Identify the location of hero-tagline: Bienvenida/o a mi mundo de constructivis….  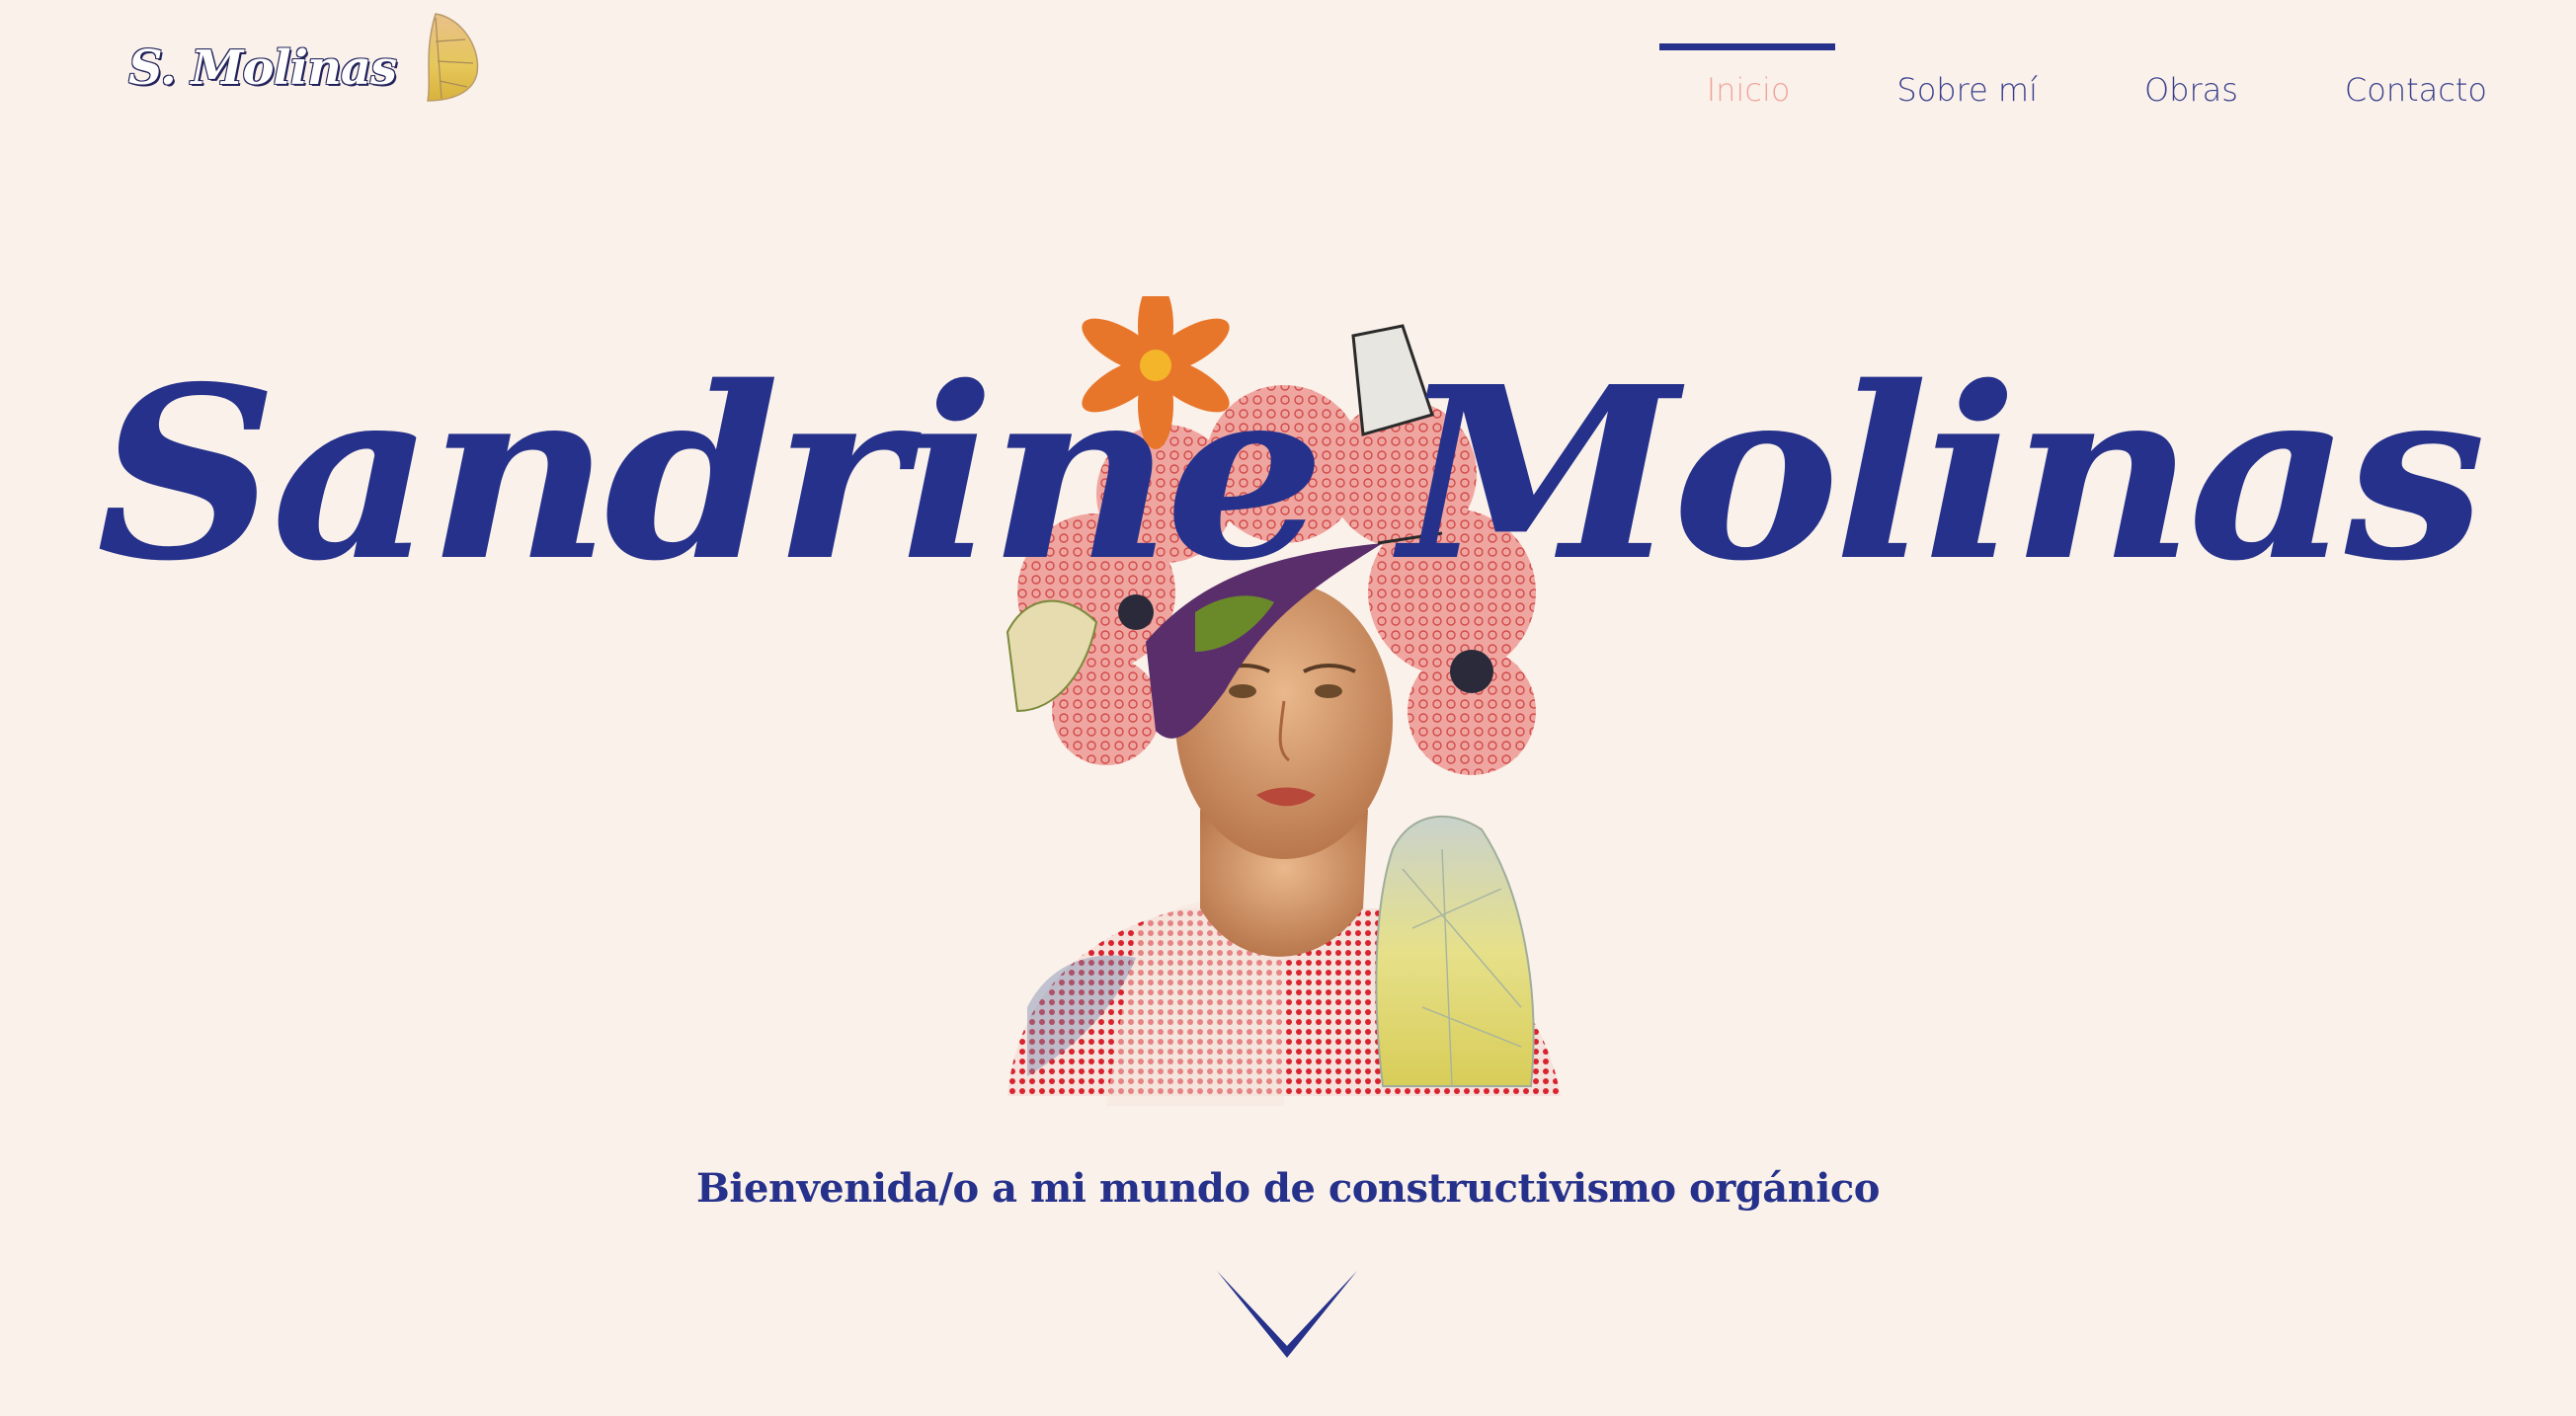
(1288, 1188).